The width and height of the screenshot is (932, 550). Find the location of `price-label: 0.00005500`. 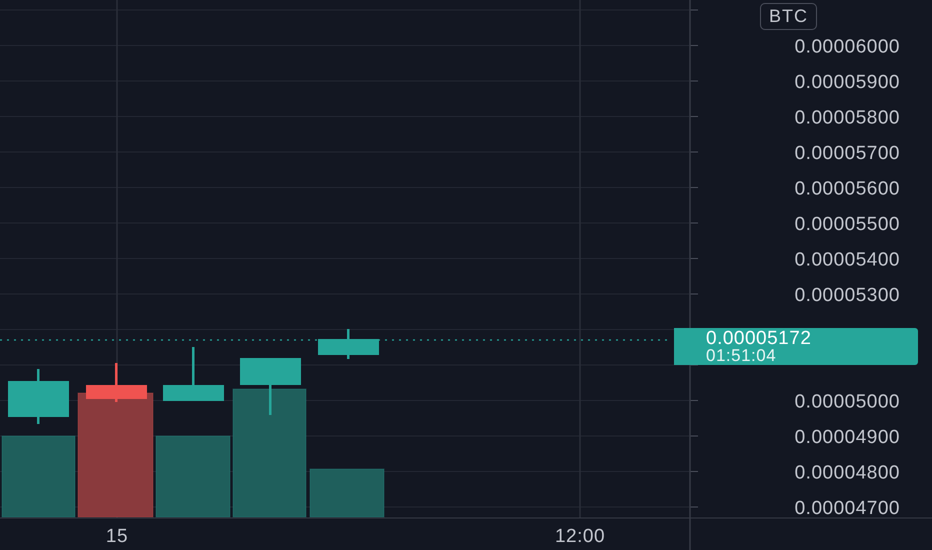

price-label: 0.00005500 is located at coordinates (847, 224).